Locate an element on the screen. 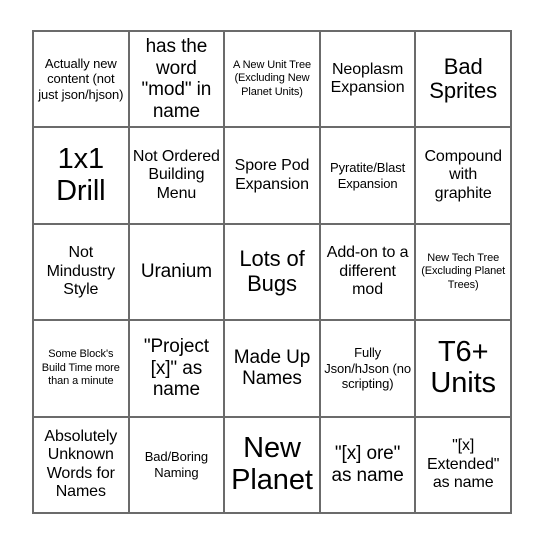  bingo-cell-label: Uranium is located at coordinates (176, 272).